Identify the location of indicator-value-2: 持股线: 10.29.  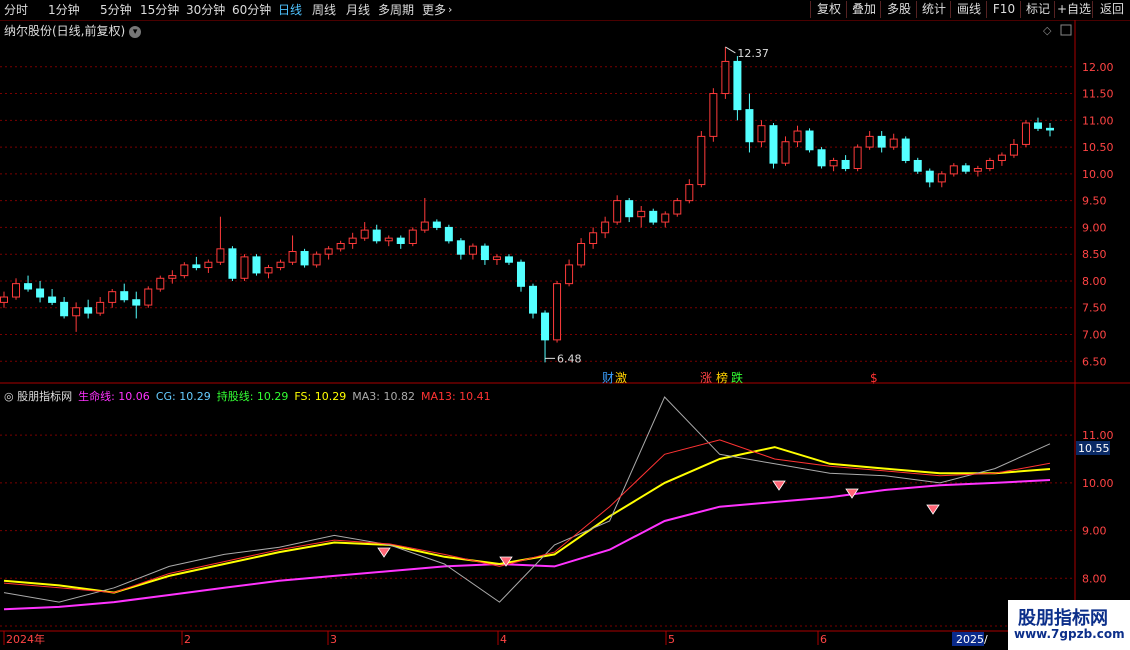
(252, 396).